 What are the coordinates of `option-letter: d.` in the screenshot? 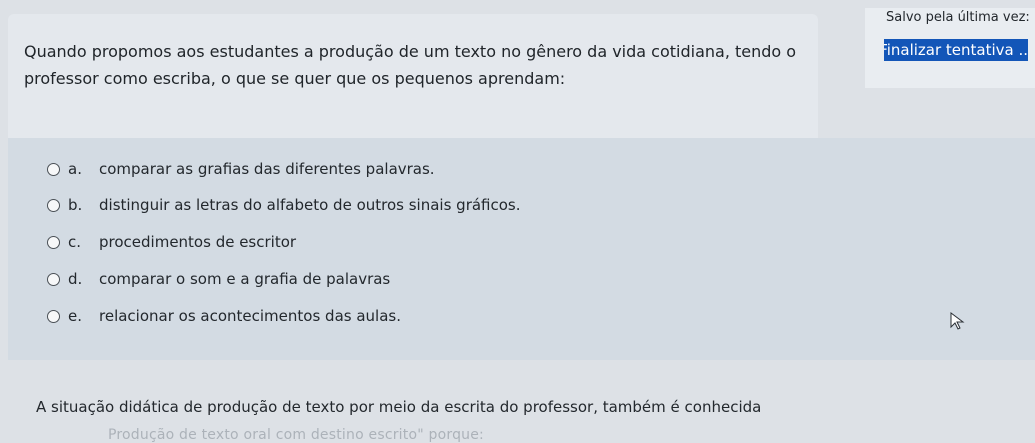 It's located at (75, 279).